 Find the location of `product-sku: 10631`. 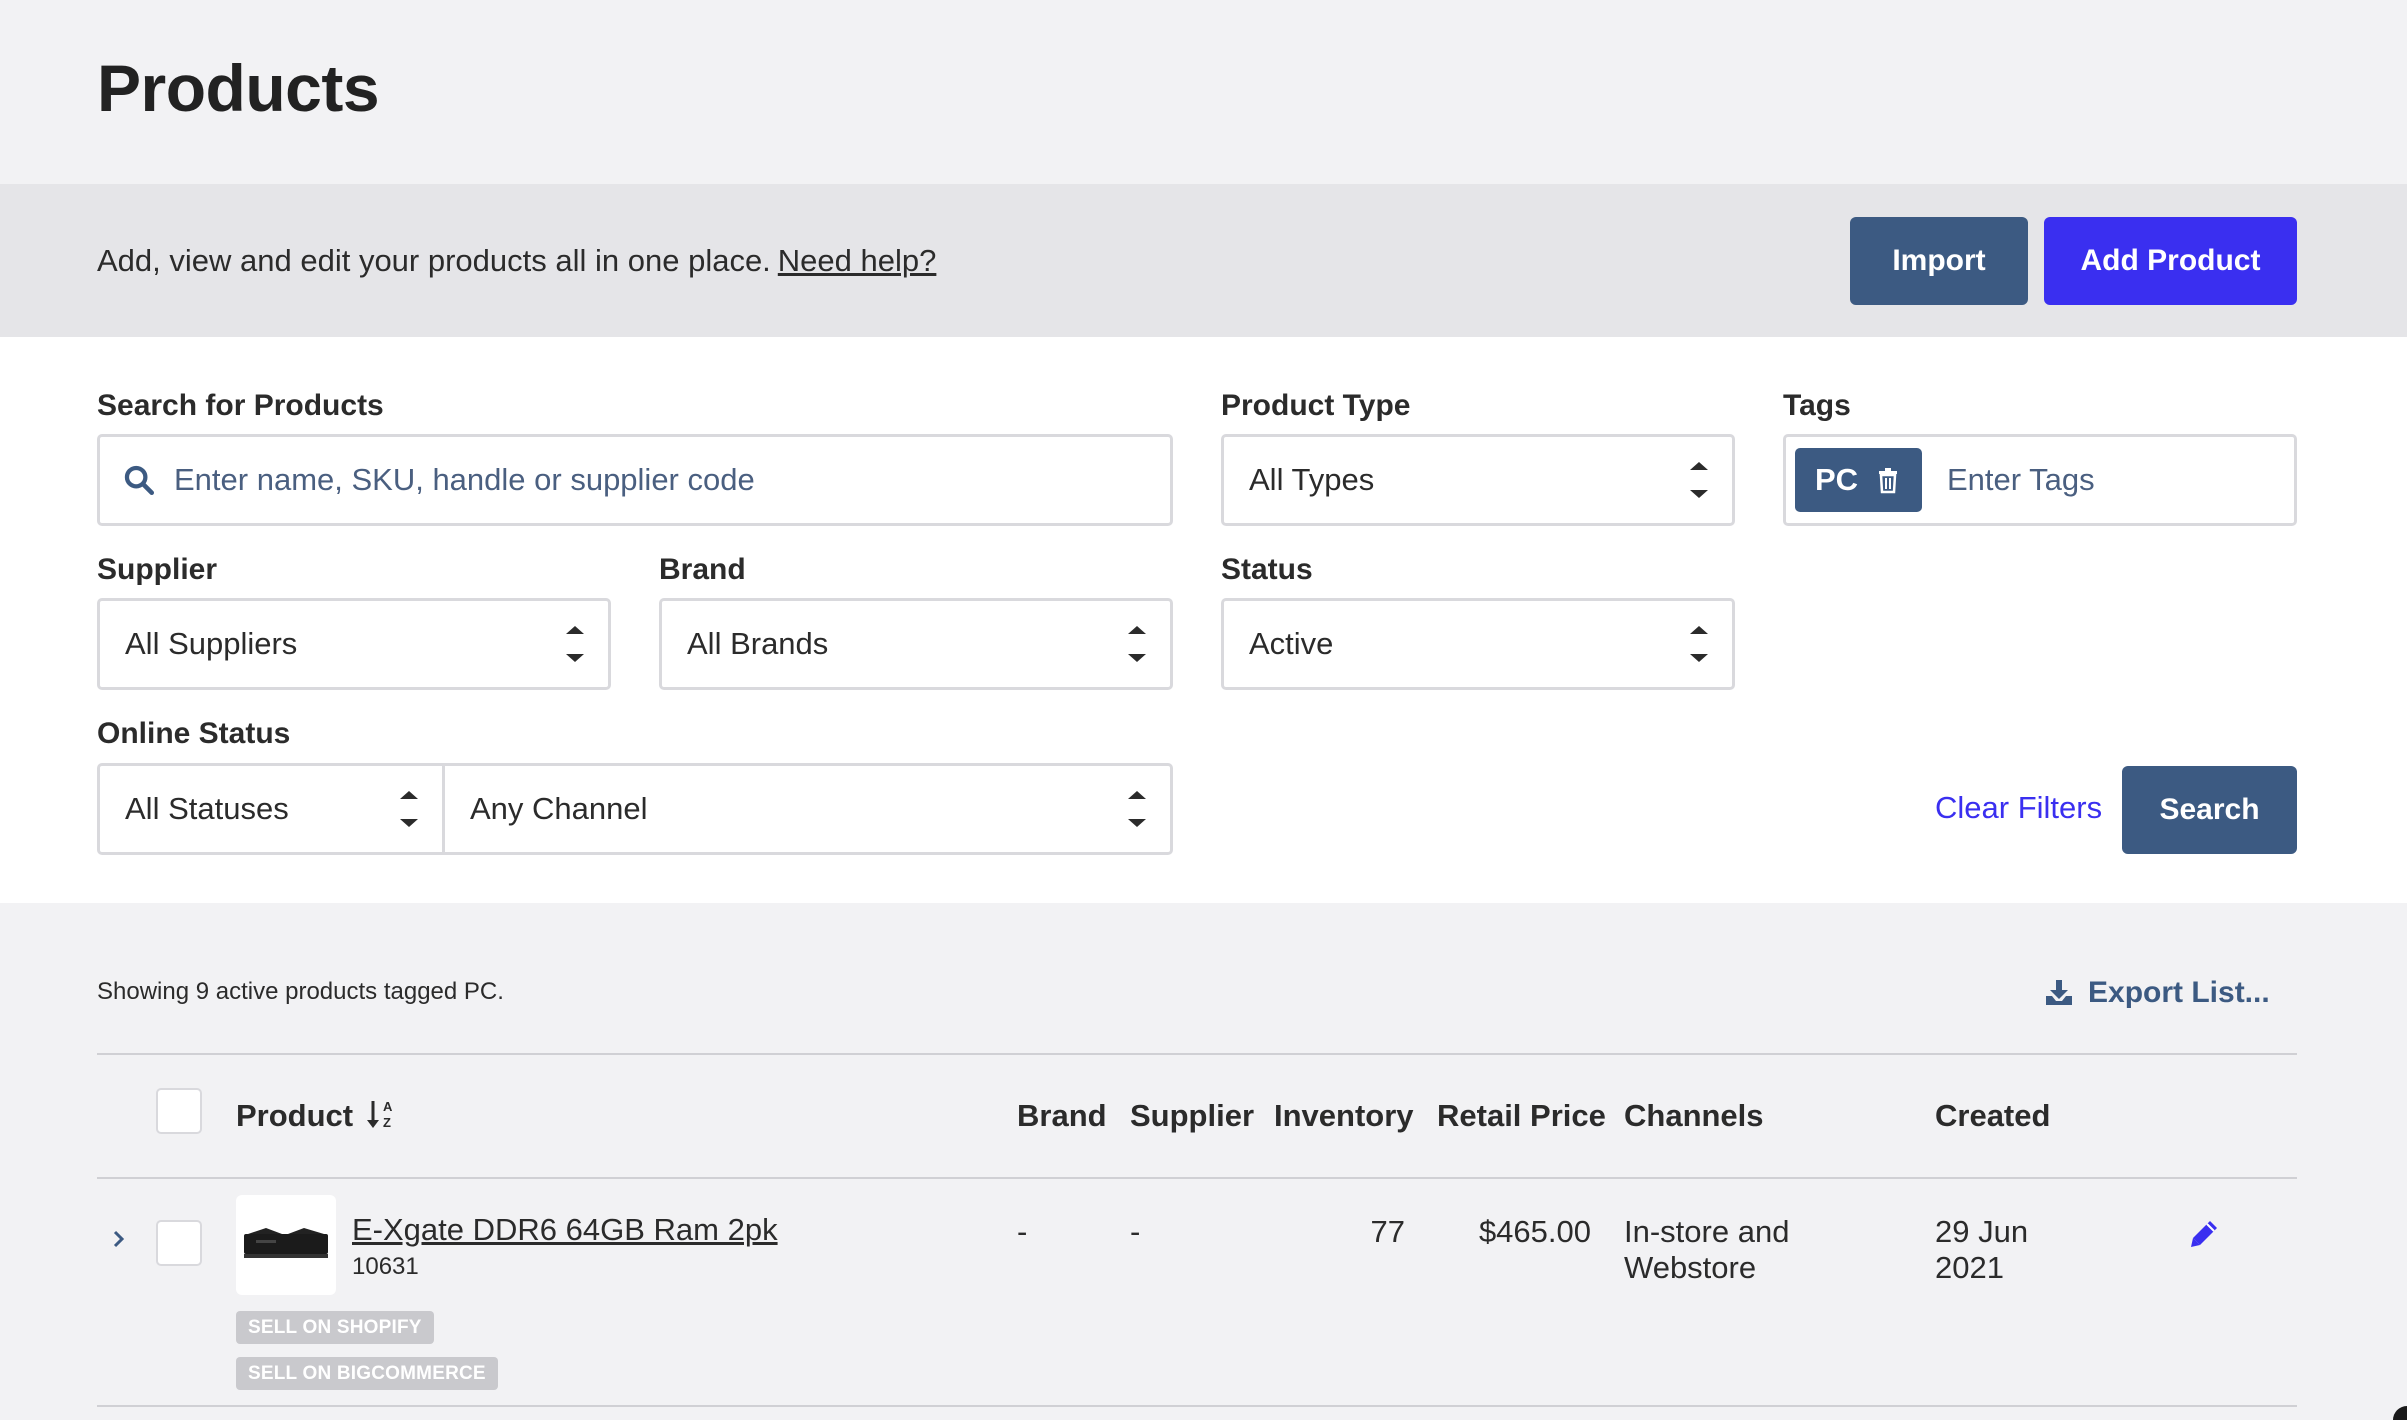

product-sku: 10631 is located at coordinates (385, 1266).